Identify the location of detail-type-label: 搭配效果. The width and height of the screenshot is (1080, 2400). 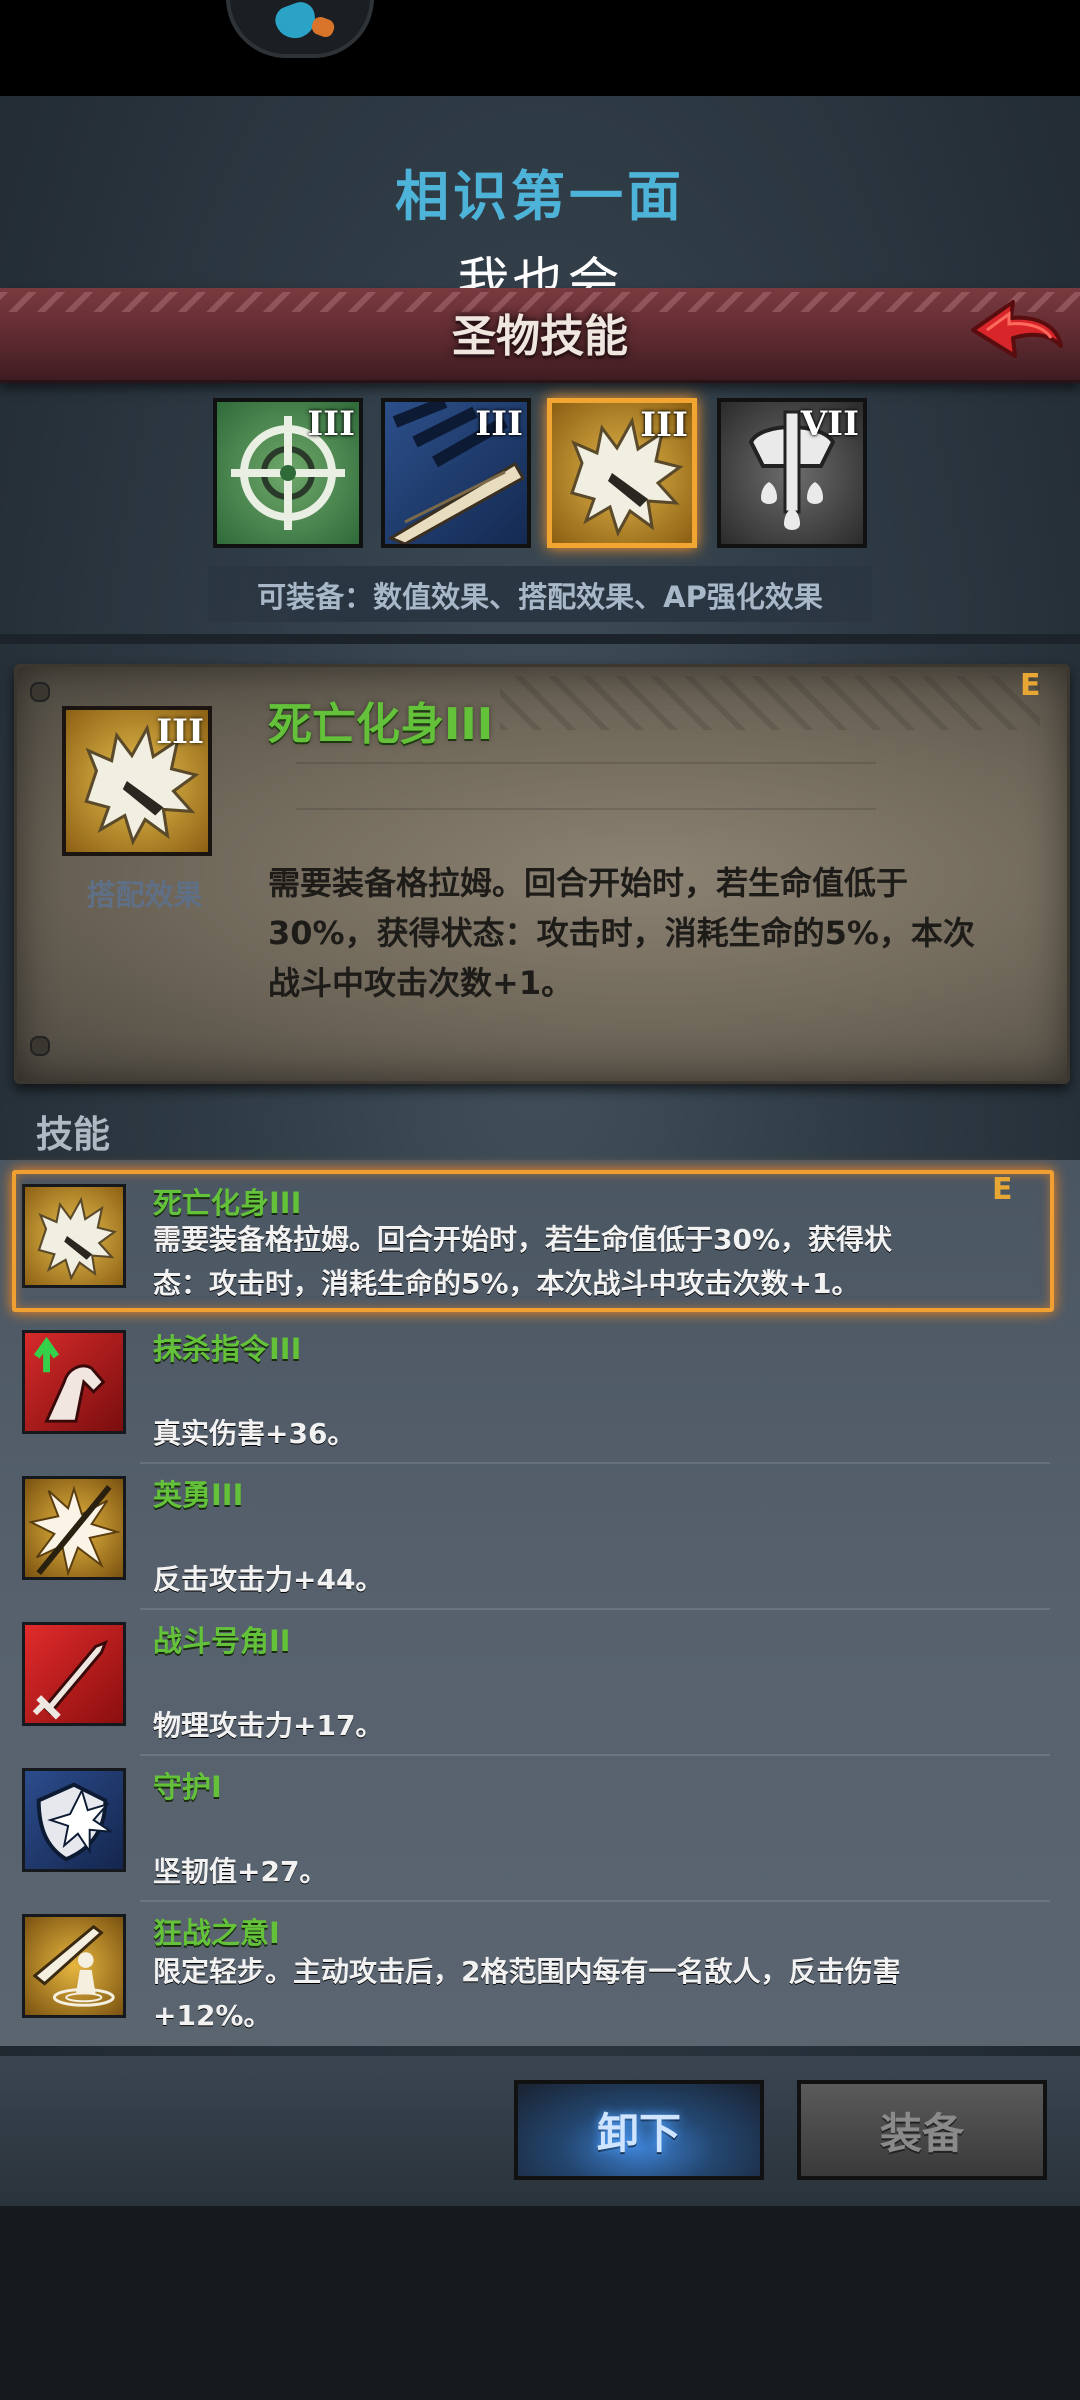
(144, 895).